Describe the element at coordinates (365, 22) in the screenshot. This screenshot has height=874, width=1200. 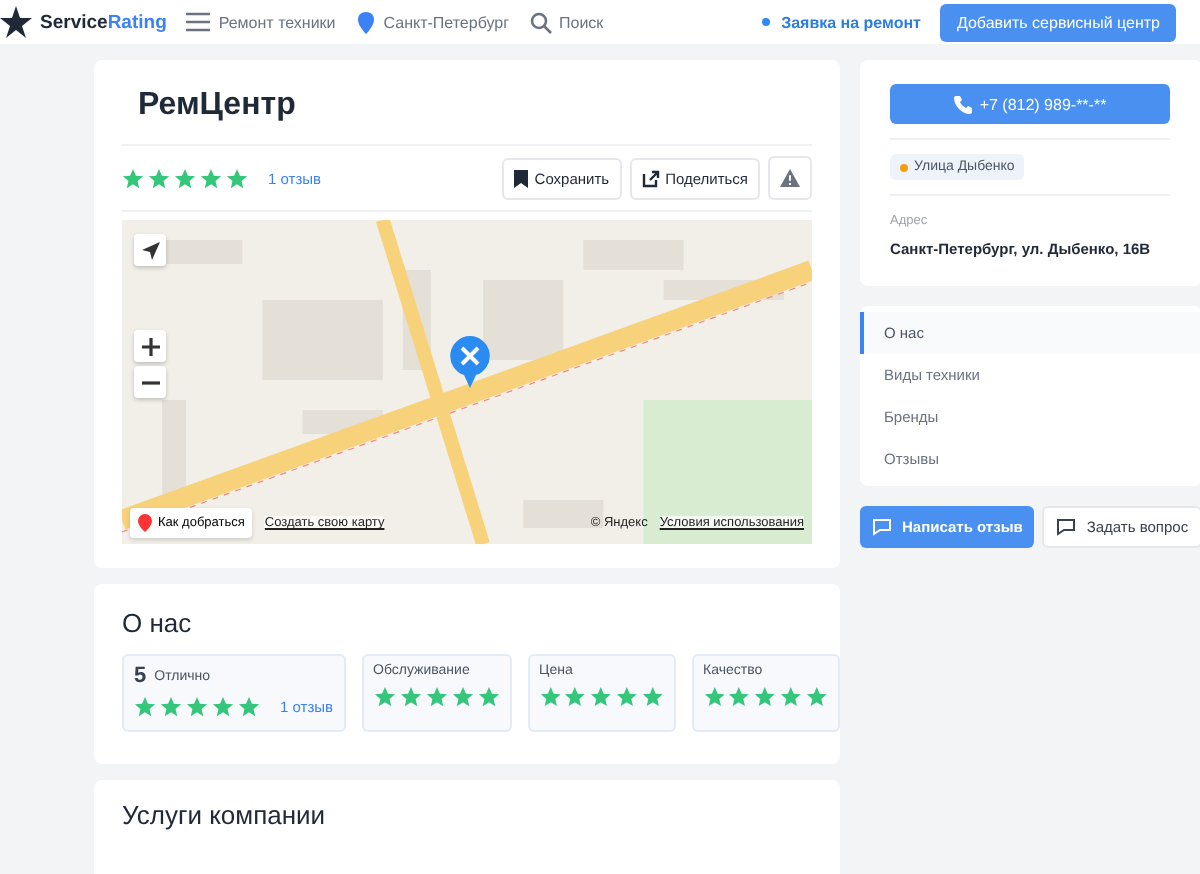
I see `location-icon` at that location.